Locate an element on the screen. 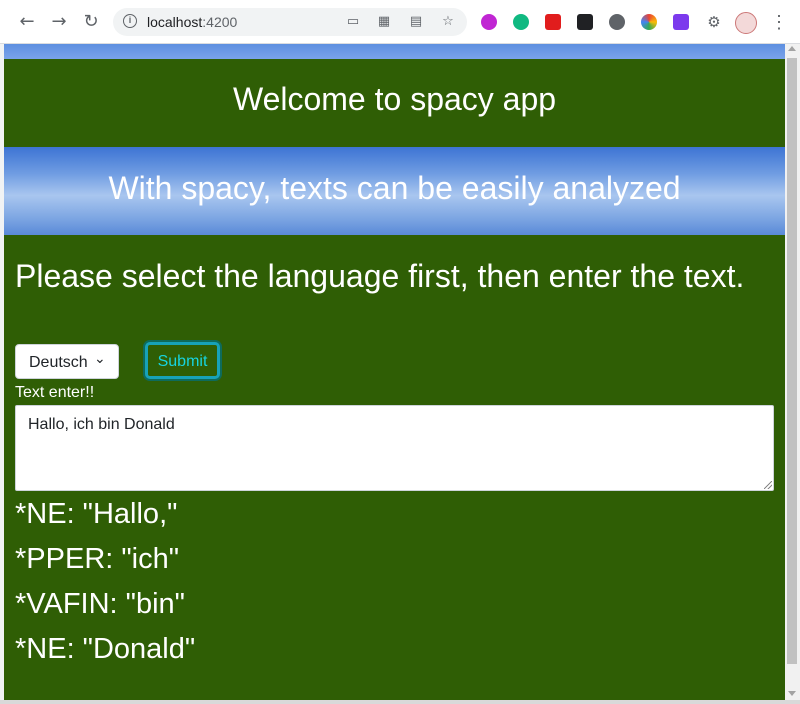 This screenshot has width=800, height=704. scroll-up-icon is located at coordinates (792, 48).